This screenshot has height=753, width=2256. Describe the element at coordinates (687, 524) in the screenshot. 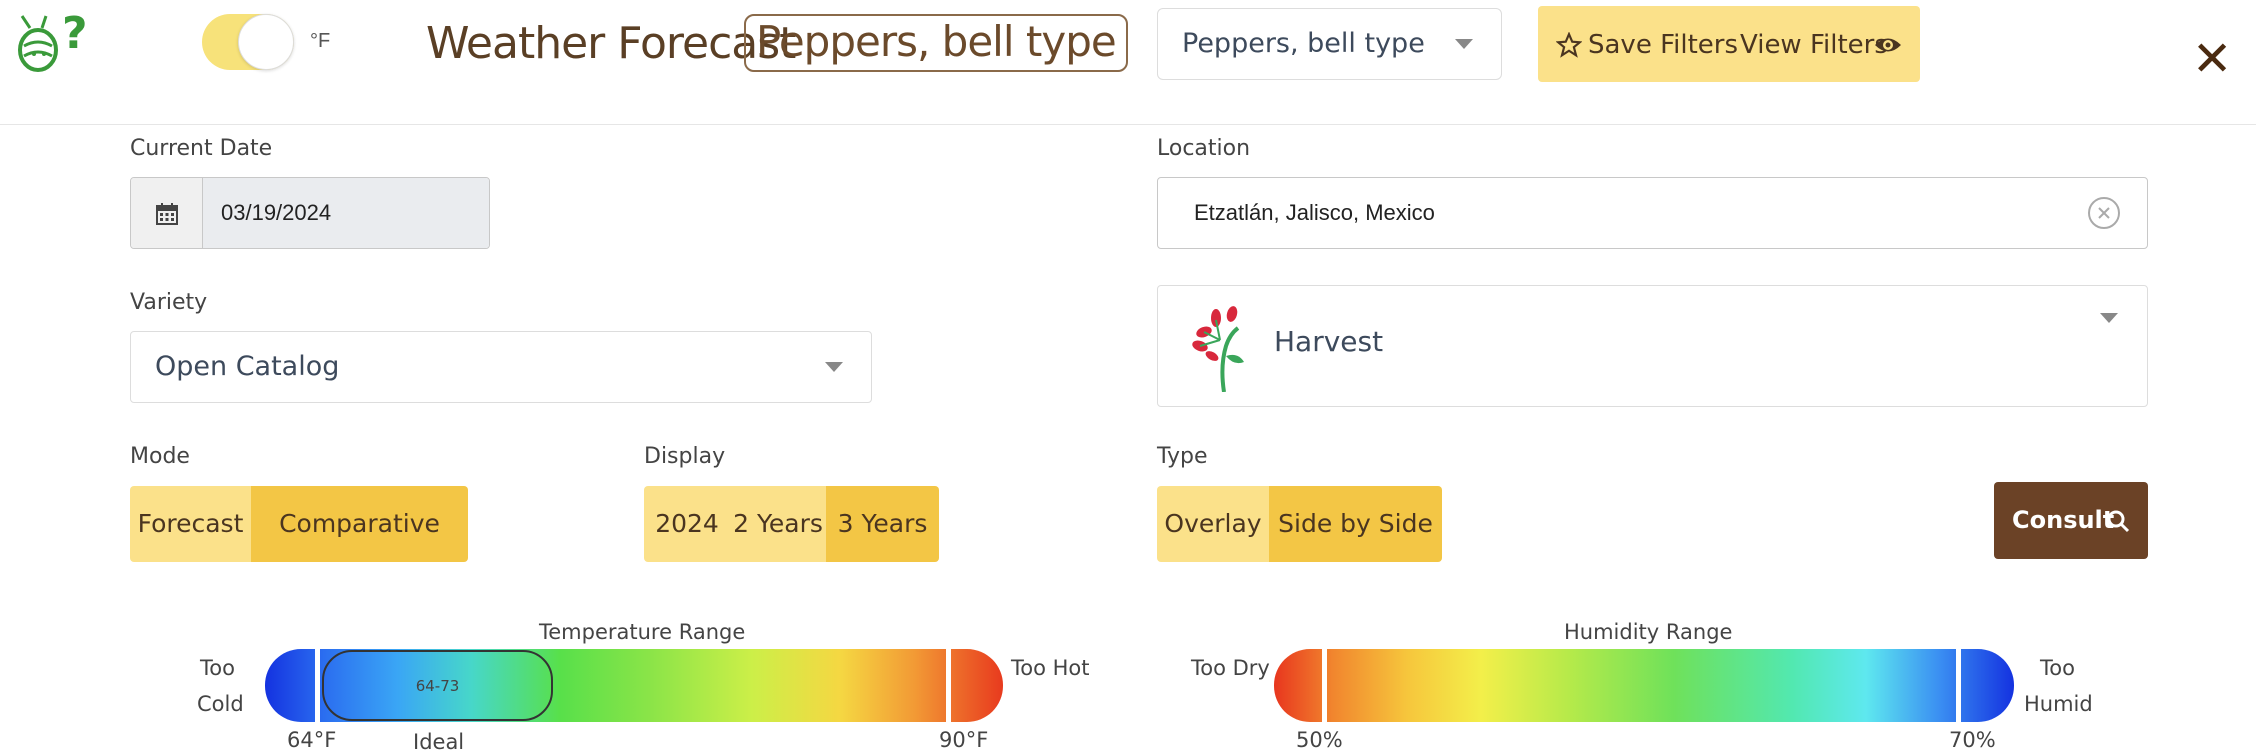

I see `display-2024-button: 2024` at that location.